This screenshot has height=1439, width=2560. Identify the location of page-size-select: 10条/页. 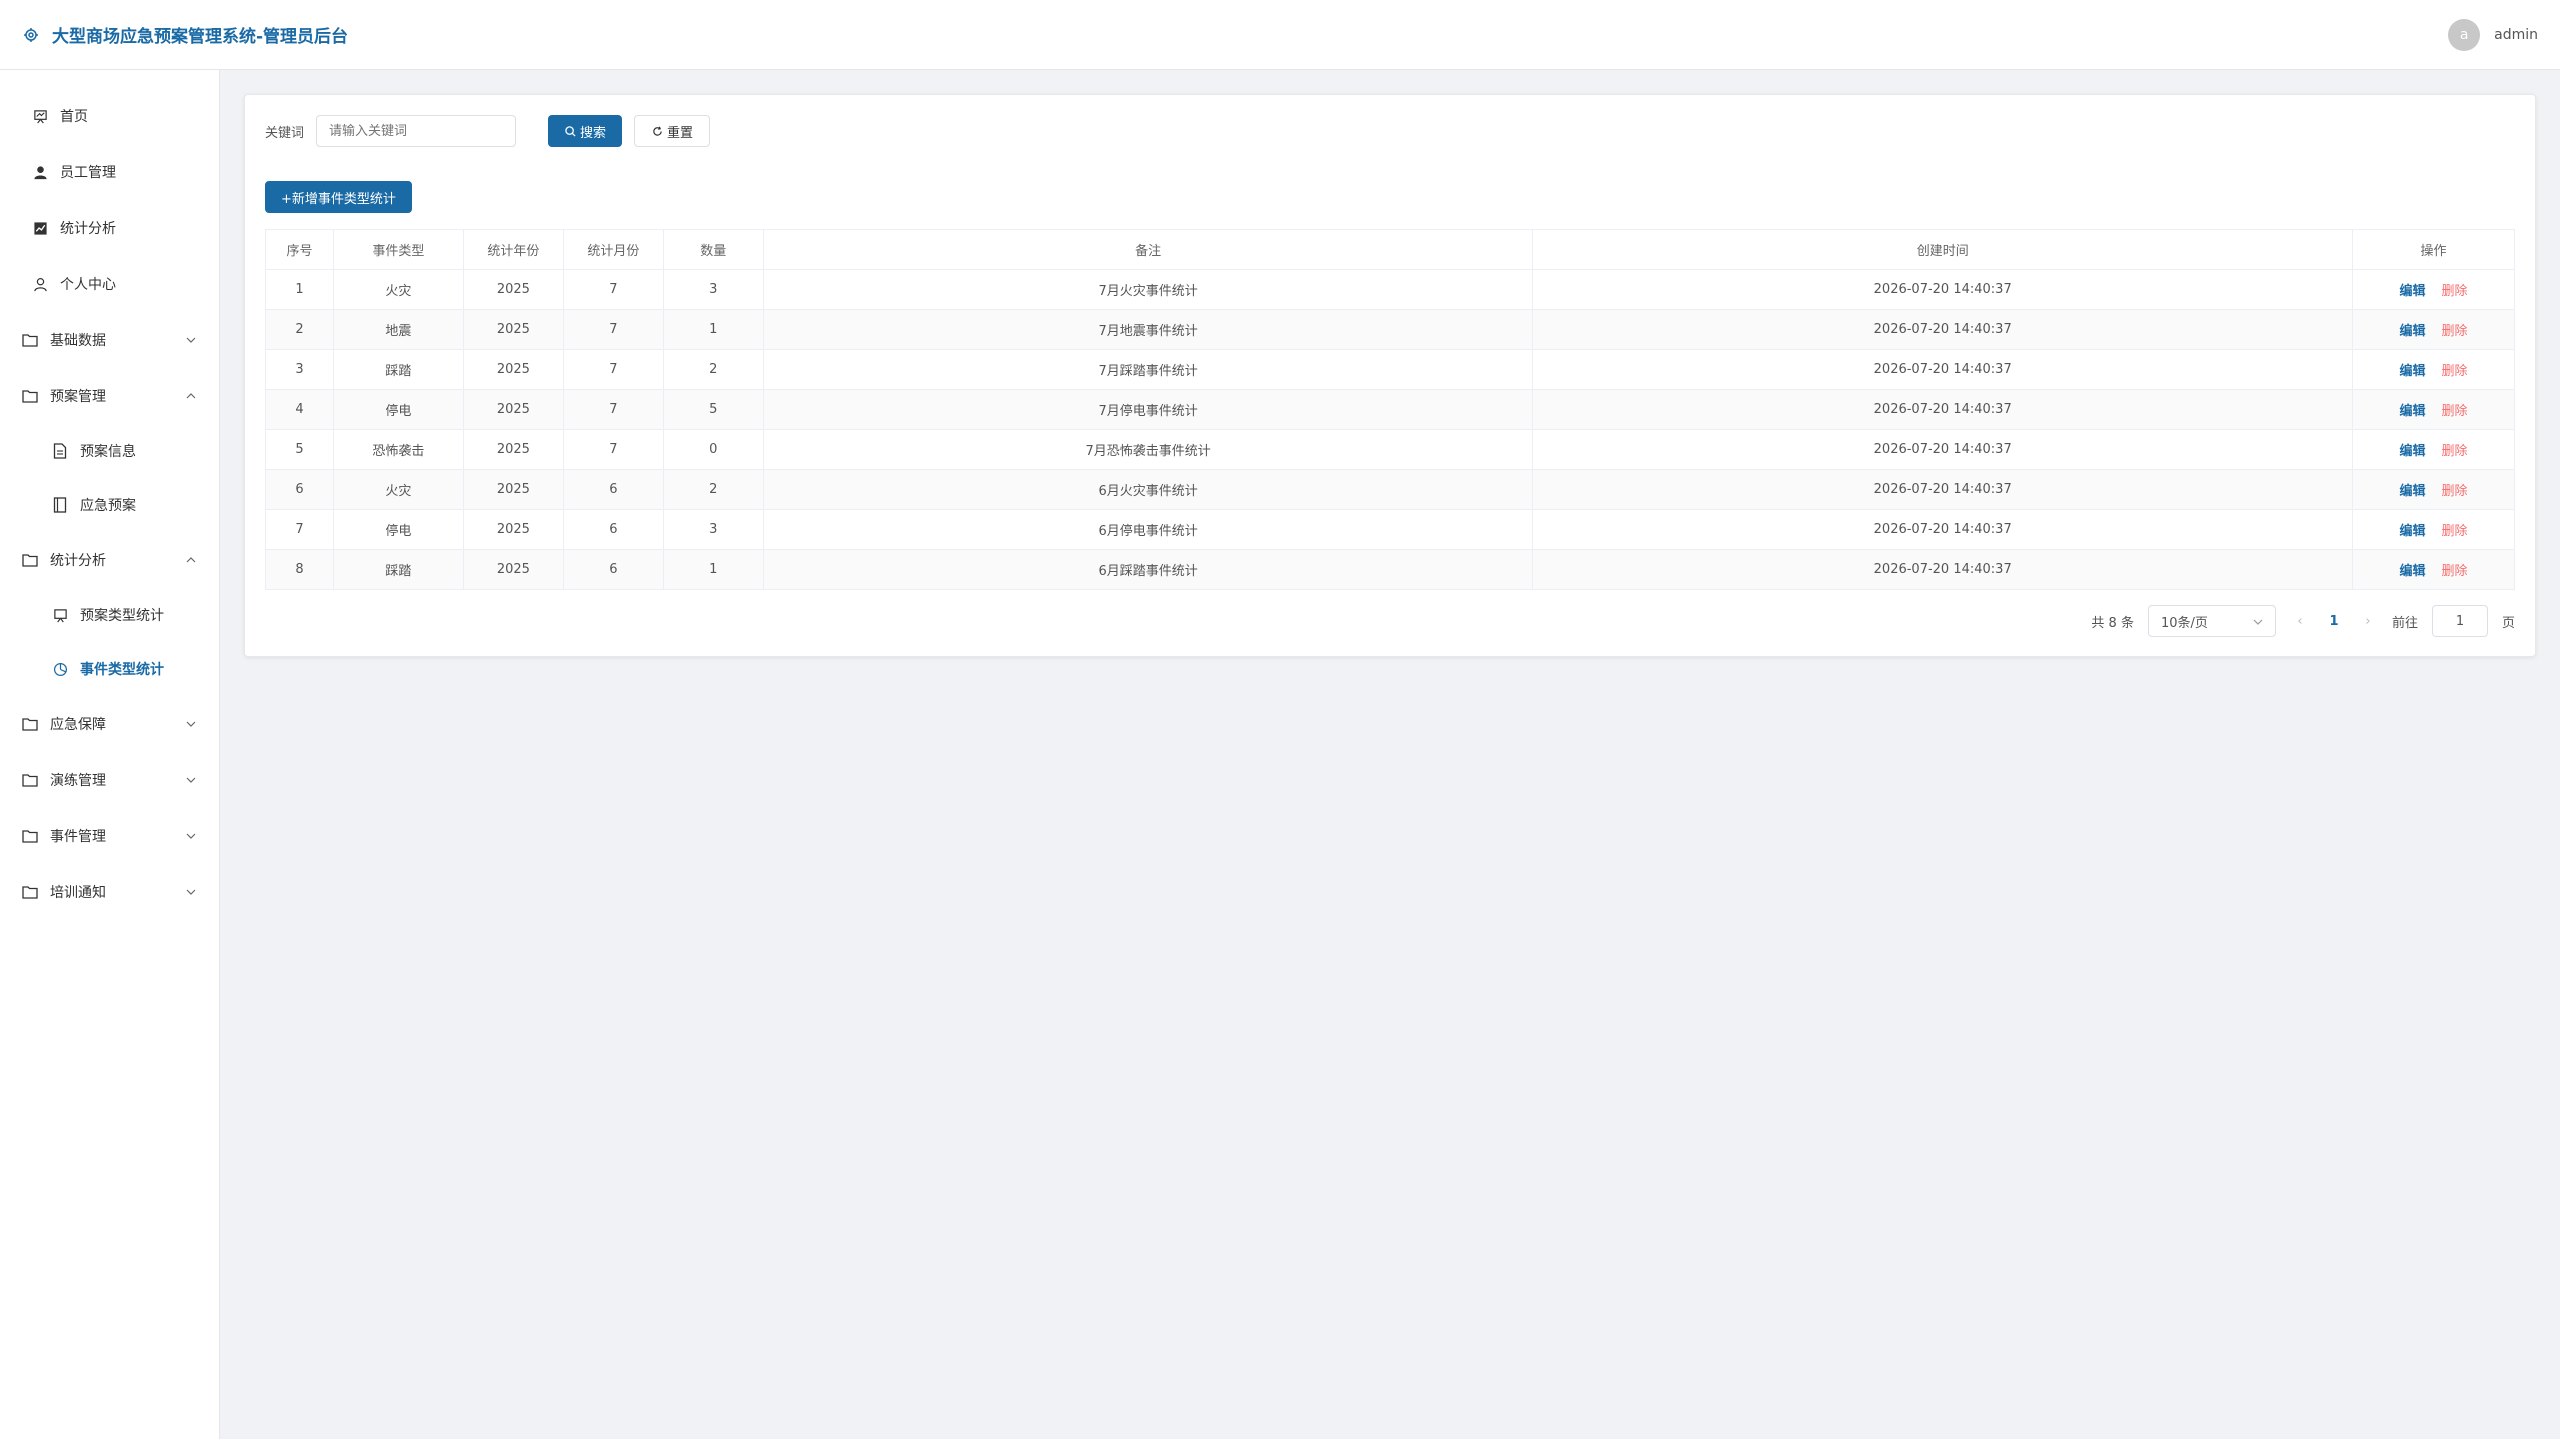
(2211, 621).